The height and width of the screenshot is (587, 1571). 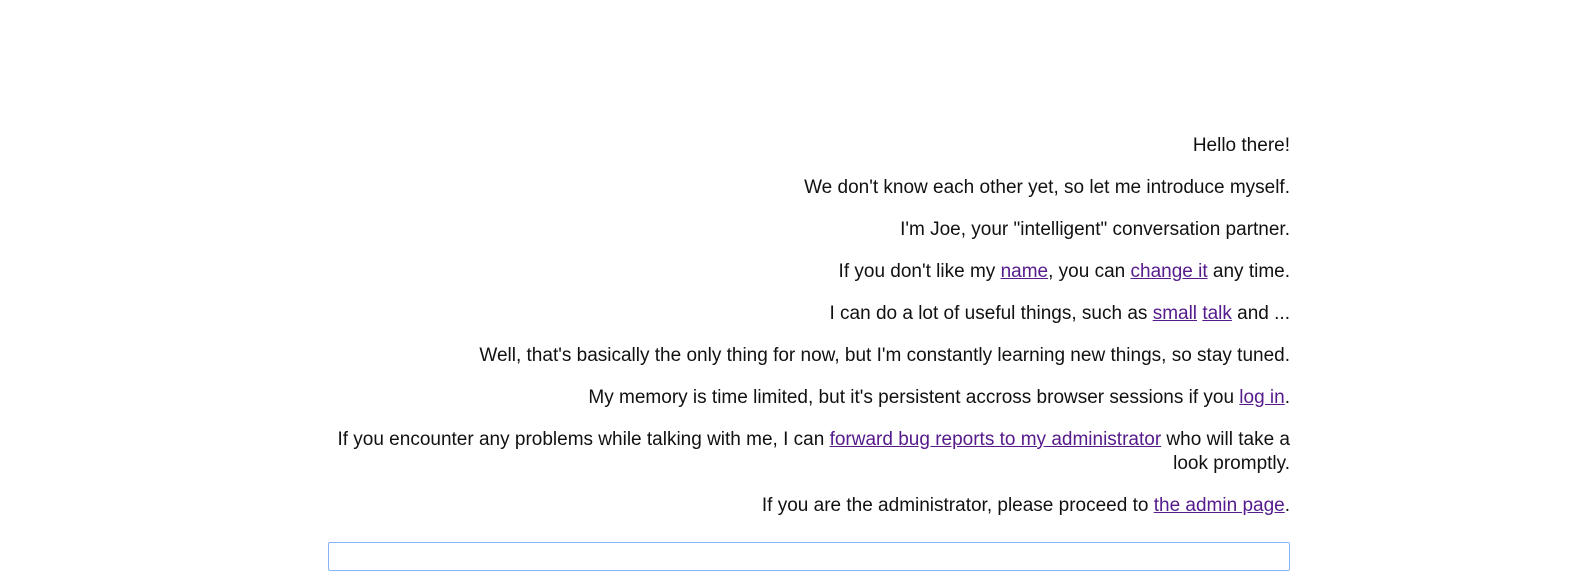 What do you see at coordinates (810, 146) in the screenshot?
I see `bot-message-greeting: Hello there!` at bounding box center [810, 146].